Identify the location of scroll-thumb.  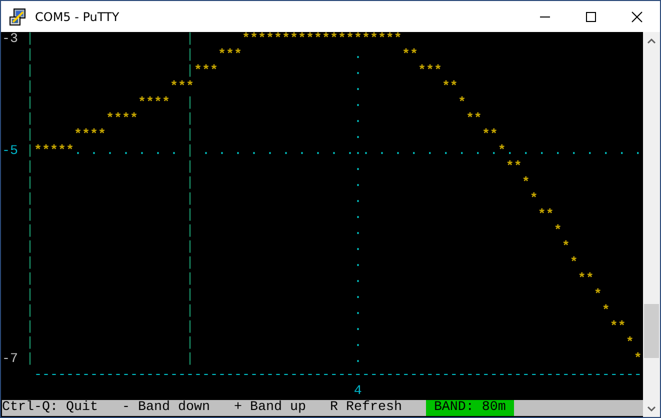
(651, 331).